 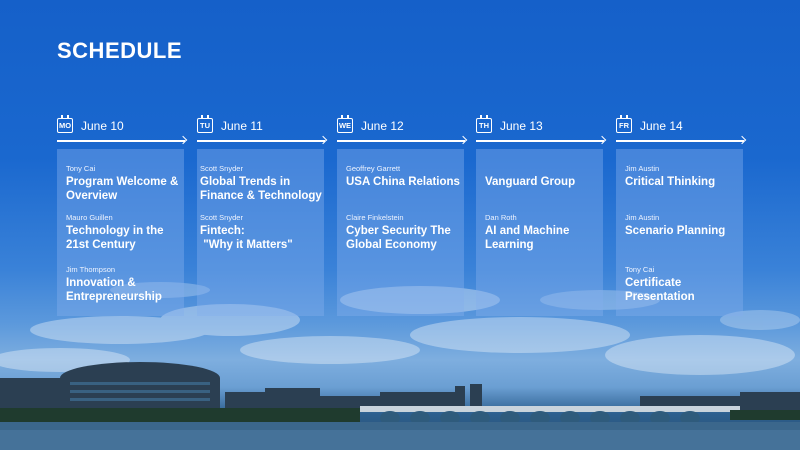 What do you see at coordinates (661, 126) in the screenshot?
I see `day-date: June 14` at bounding box center [661, 126].